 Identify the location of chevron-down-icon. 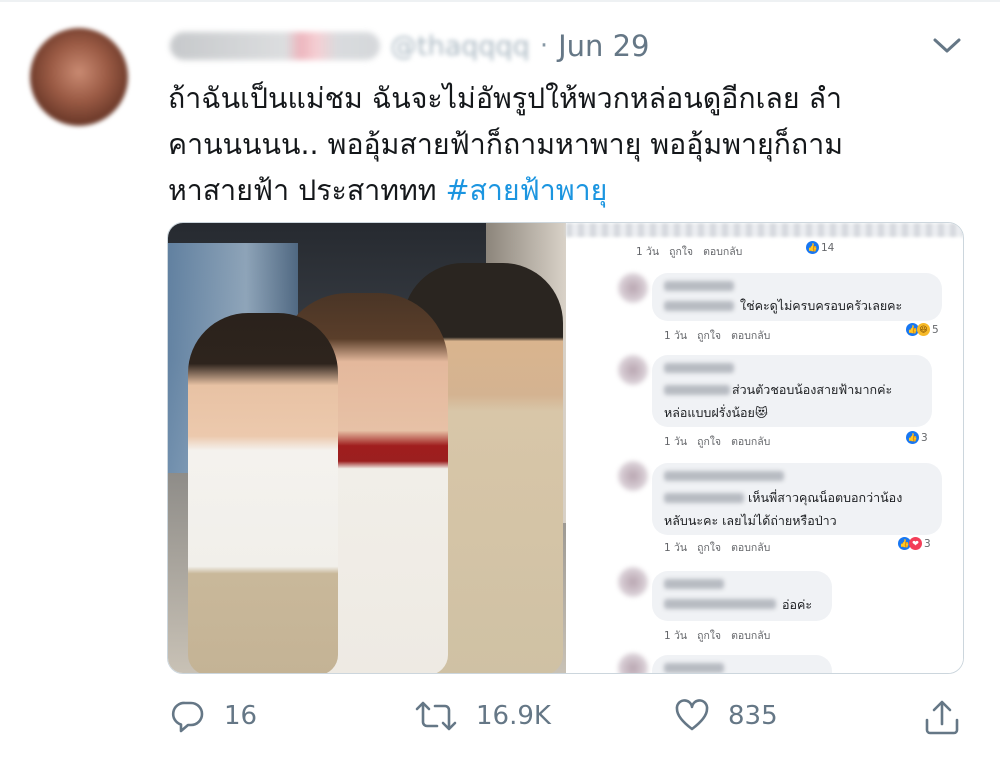
(947, 45).